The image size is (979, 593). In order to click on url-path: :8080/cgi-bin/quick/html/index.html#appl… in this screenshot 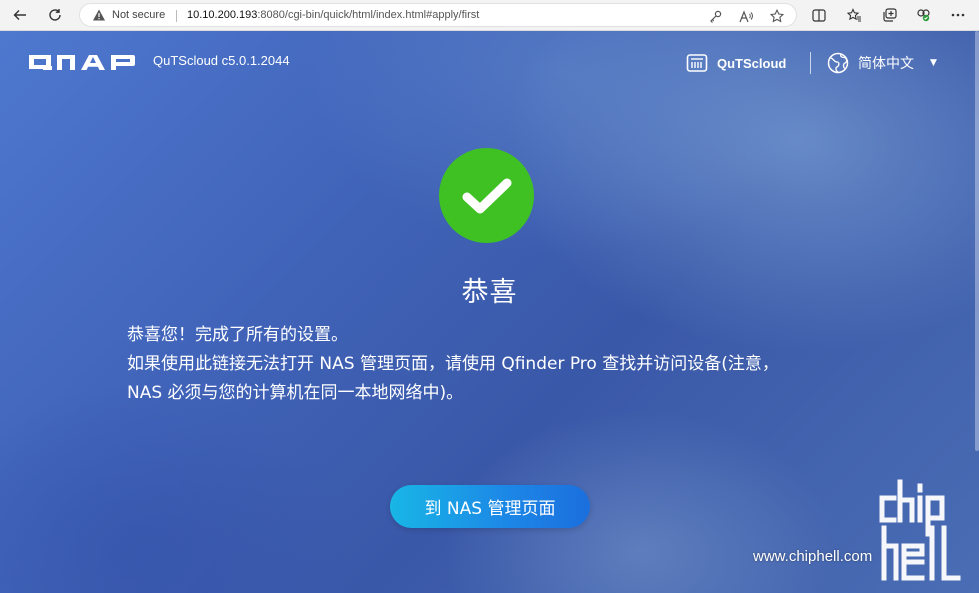, I will do `click(368, 15)`.